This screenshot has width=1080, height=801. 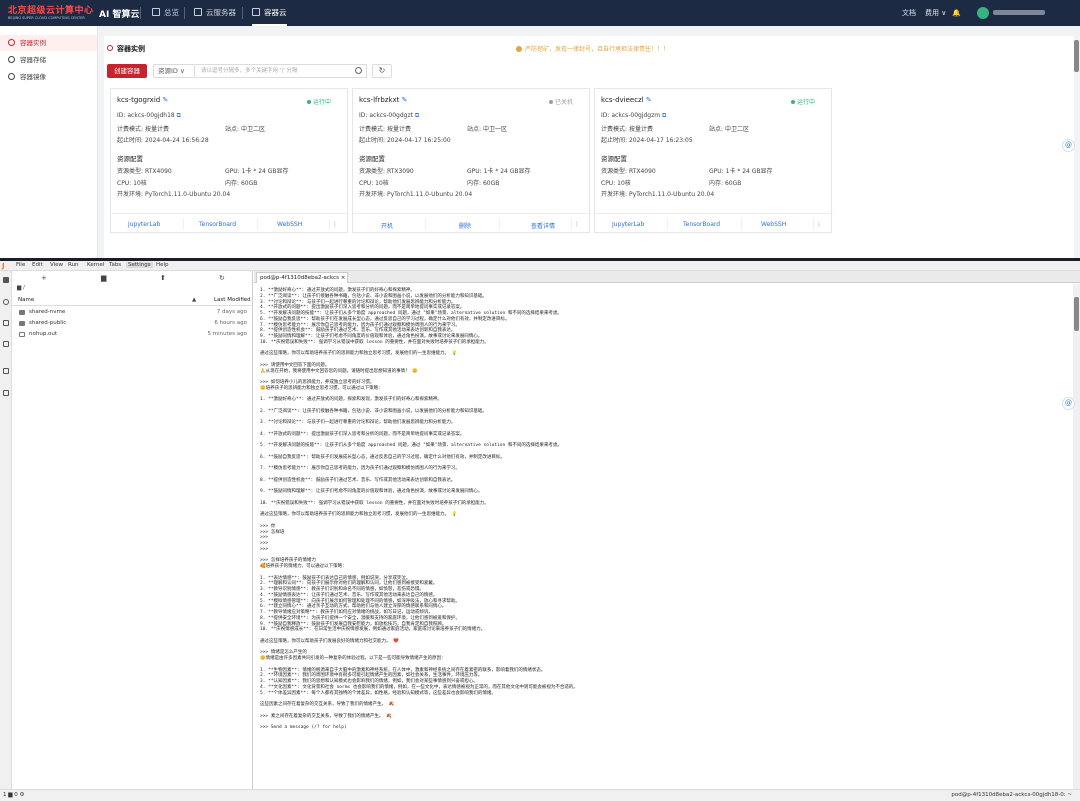 I want to click on view-details-button: 查看详情, so click(x=543, y=225).